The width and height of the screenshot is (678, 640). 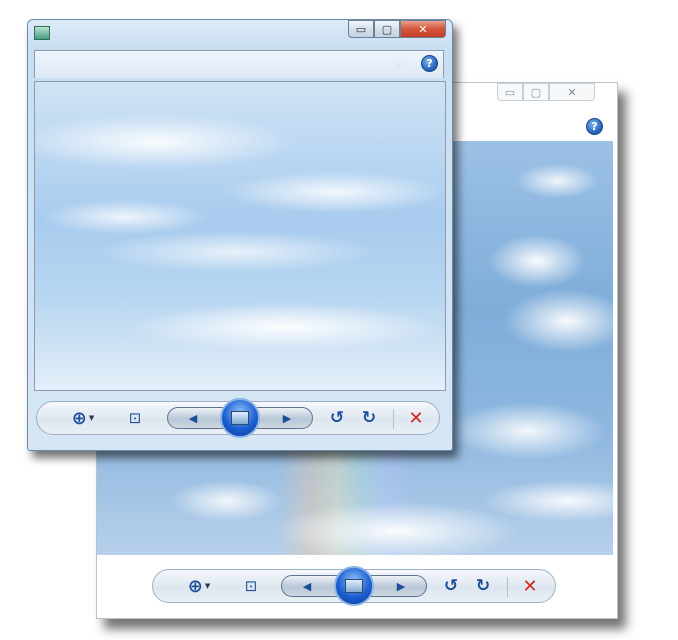 What do you see at coordinates (399, 65) in the screenshot?
I see `more-commands-icon: »` at bounding box center [399, 65].